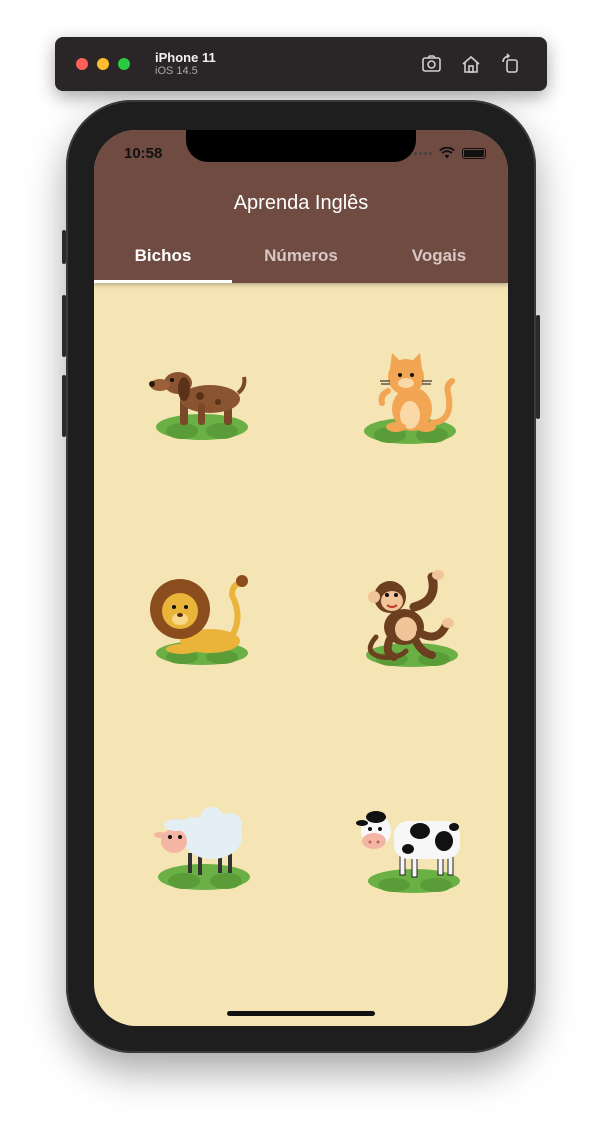  I want to click on animal-card-monkey, so click(410, 622).